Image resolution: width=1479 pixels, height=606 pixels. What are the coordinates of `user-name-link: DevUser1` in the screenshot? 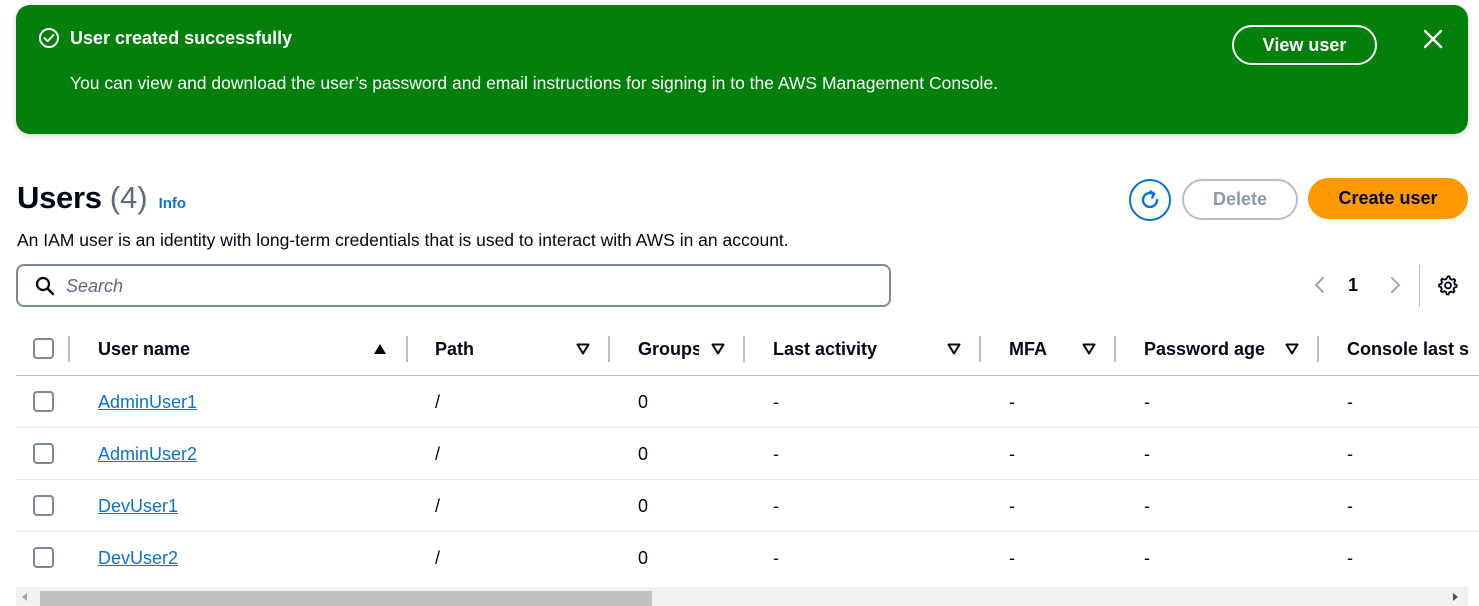 It's located at (138, 506).